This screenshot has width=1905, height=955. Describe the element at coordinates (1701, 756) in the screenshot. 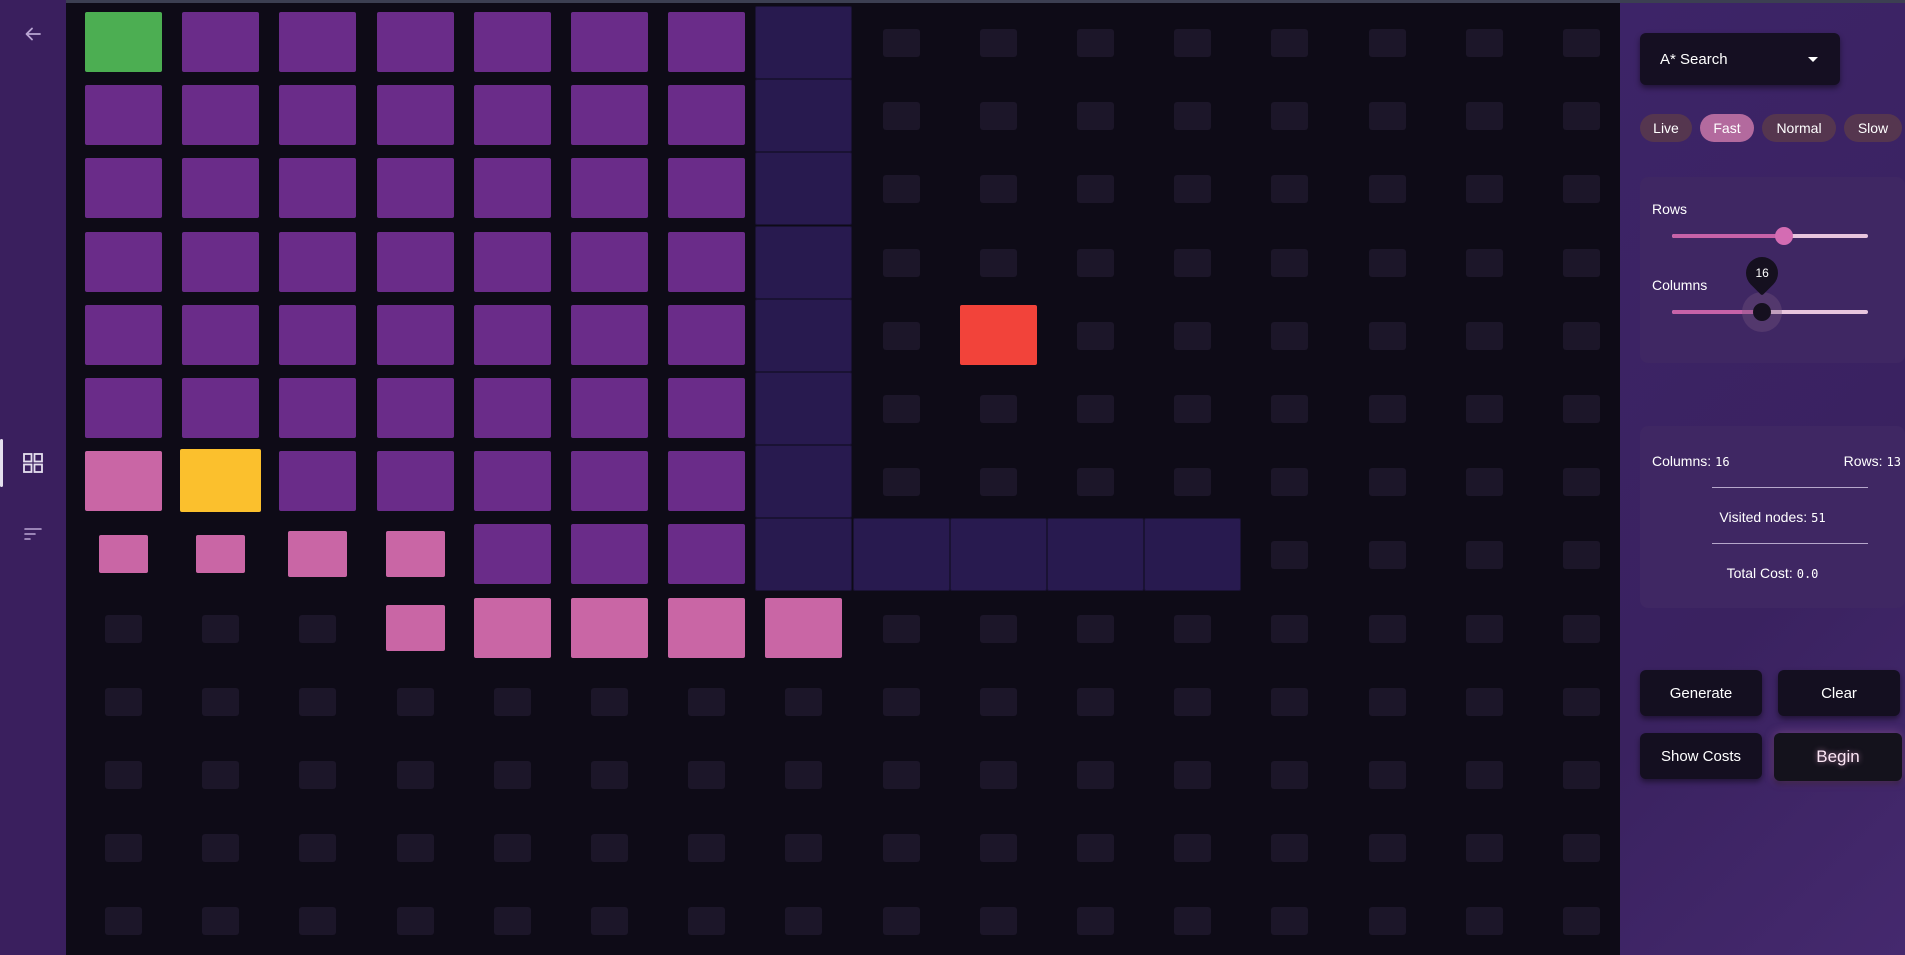

I see `show-costs-button: Show Costs` at that location.